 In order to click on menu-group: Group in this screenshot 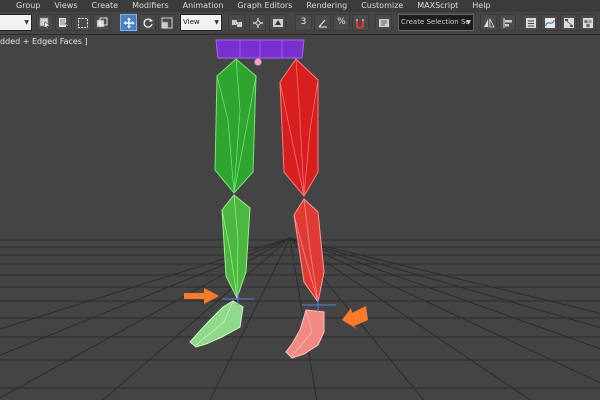, I will do `click(23, 6)`.